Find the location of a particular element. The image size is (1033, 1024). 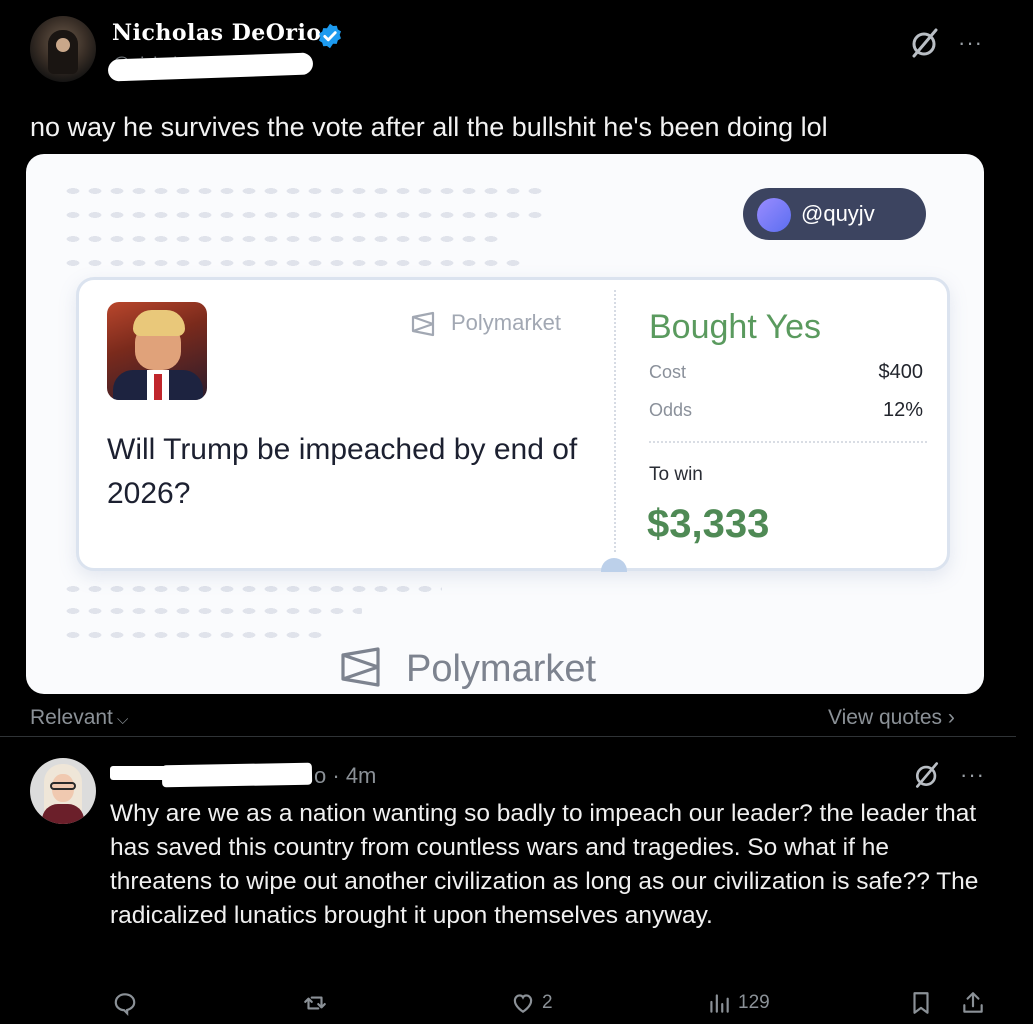

reply-time: · 4m is located at coordinates (354, 775).